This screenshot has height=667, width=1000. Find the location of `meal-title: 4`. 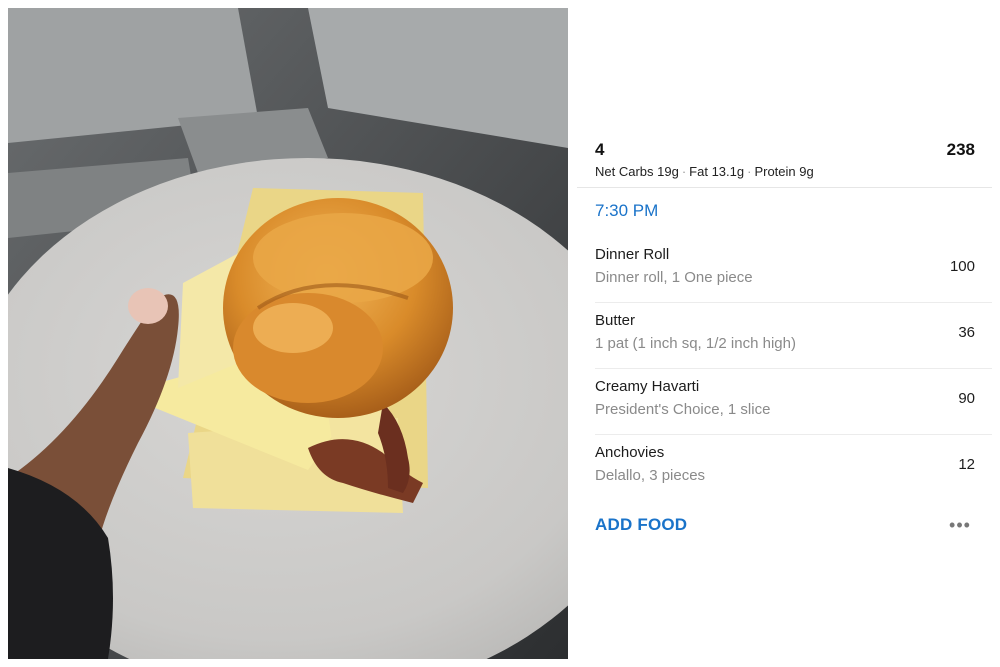

meal-title: 4 is located at coordinates (600, 149).